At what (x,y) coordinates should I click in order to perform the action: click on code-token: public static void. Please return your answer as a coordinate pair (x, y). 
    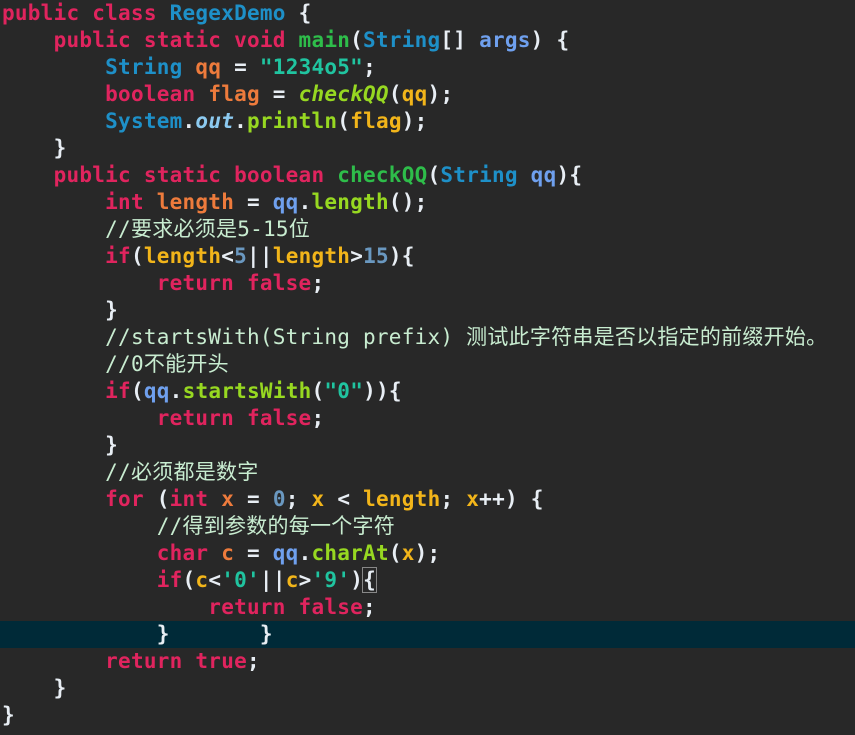
    Looking at the image, I should click on (176, 40).